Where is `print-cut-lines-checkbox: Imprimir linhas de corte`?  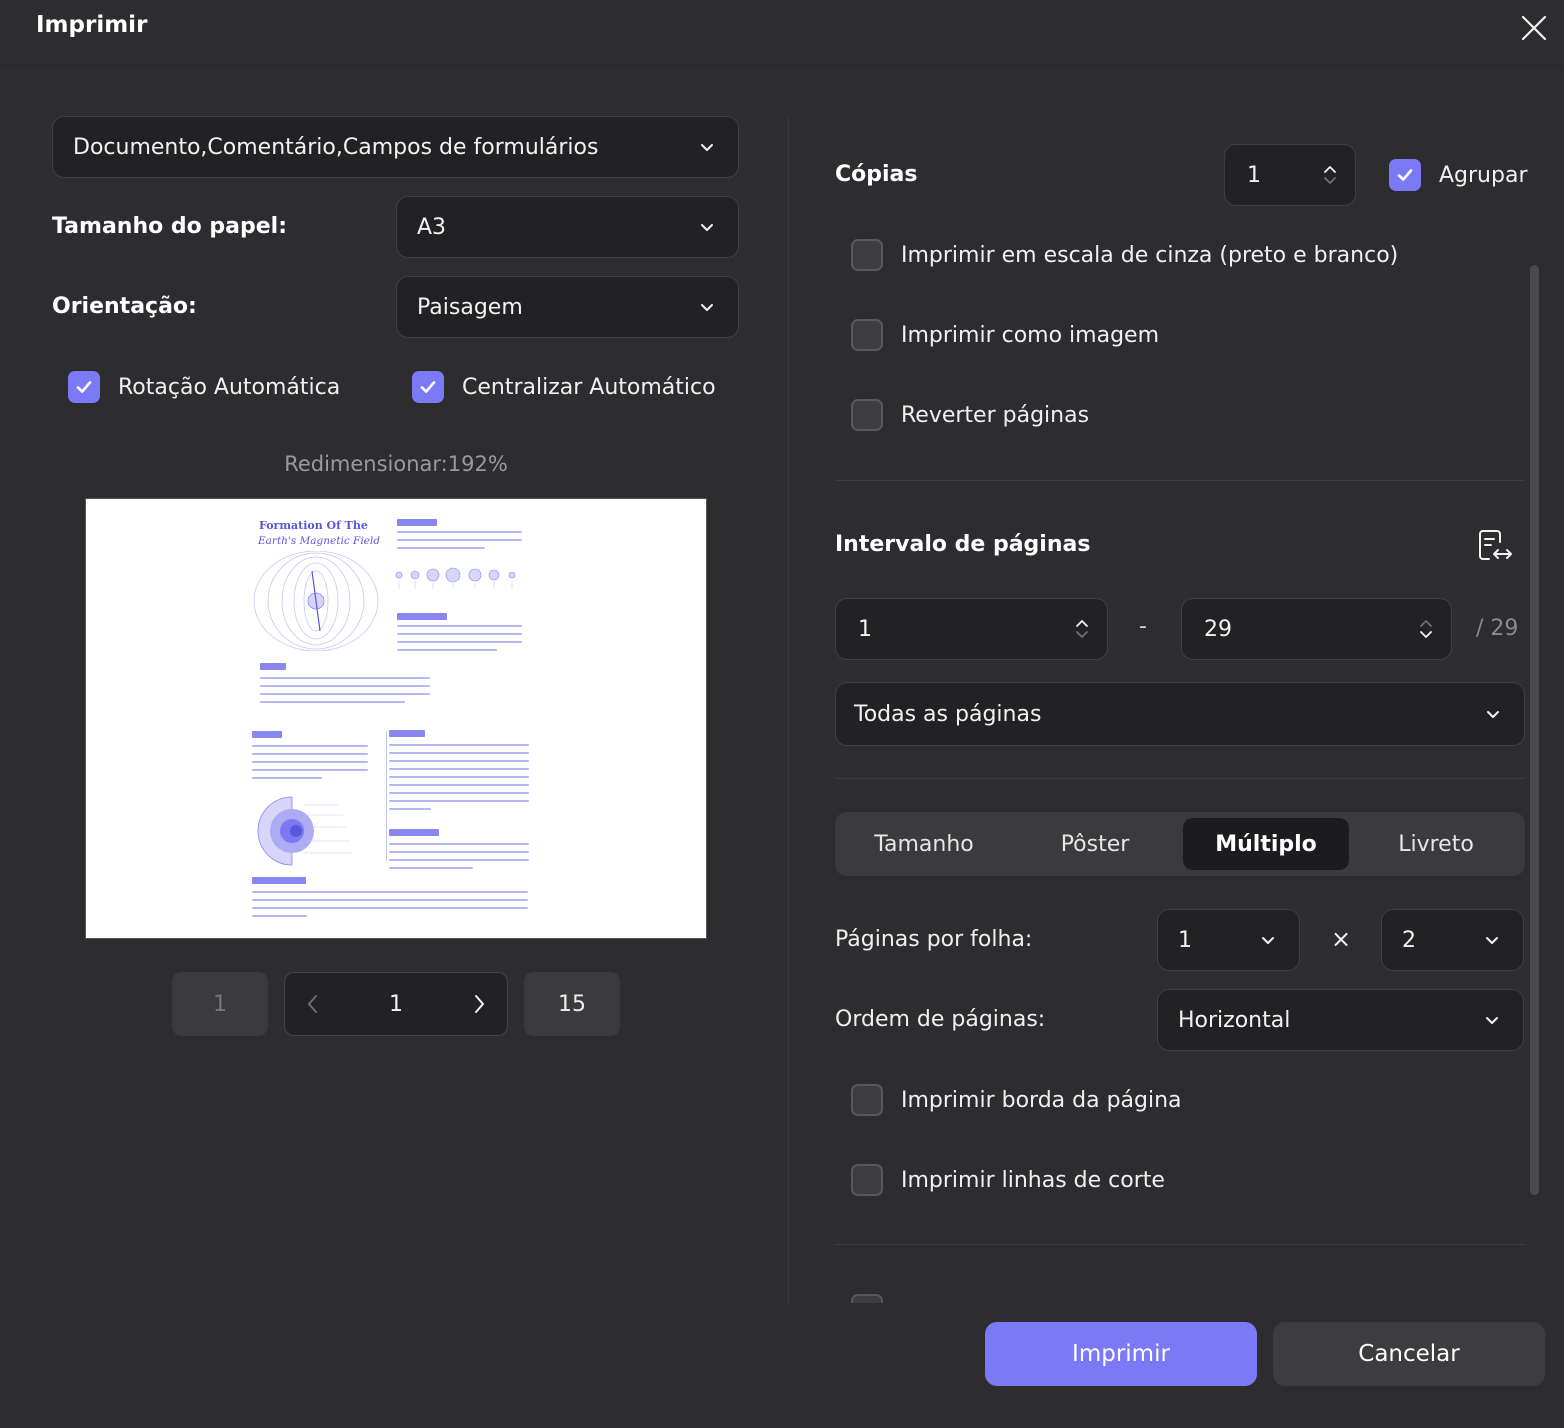
print-cut-lines-checkbox: Imprimir linhas de corte is located at coordinates (1008, 1180).